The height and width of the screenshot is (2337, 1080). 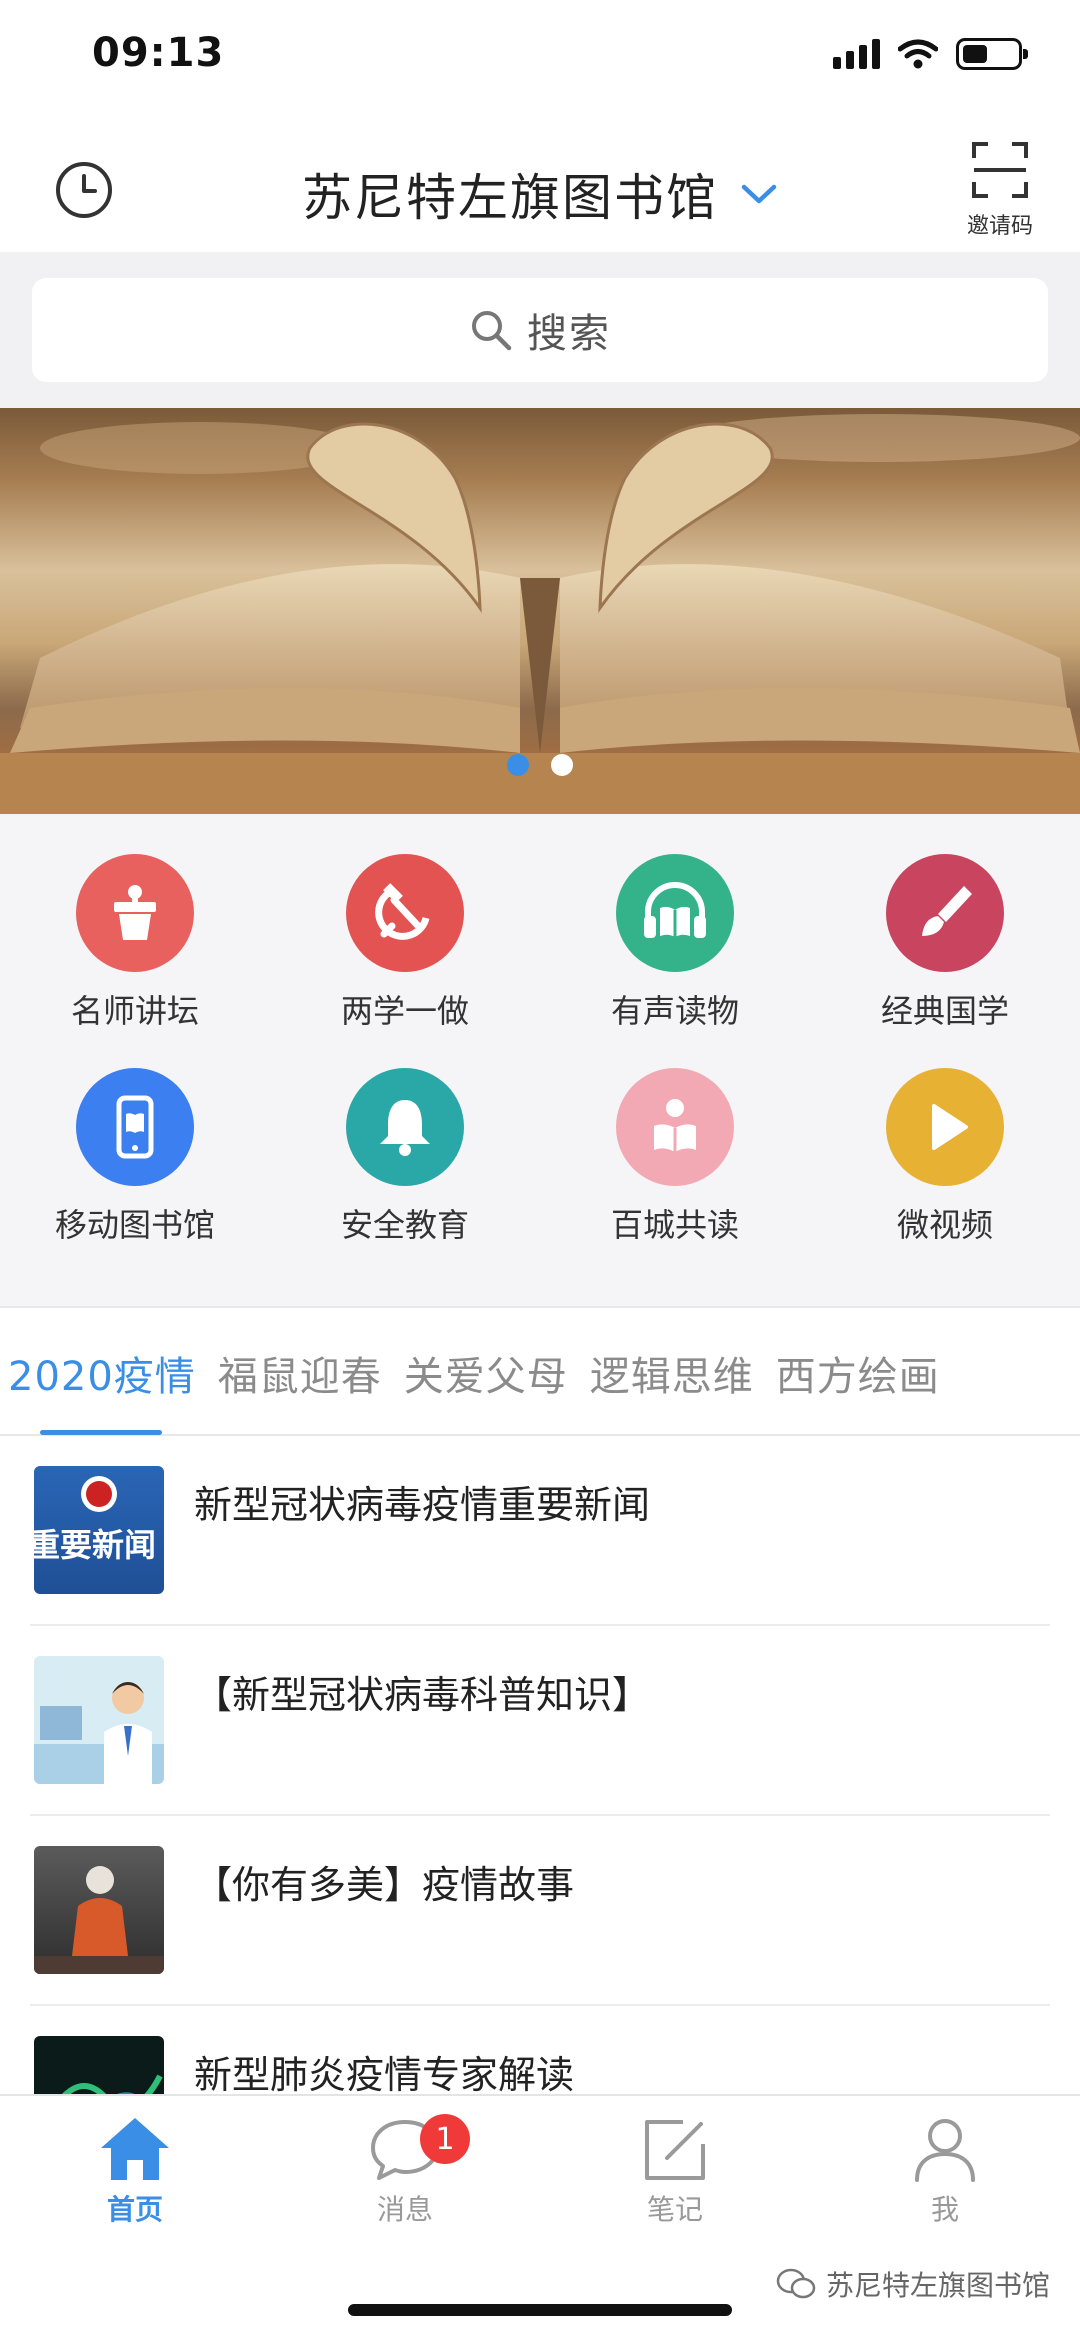 What do you see at coordinates (384, 1885) in the screenshot?
I see `article-title: 【你有多美】疫情故事` at bounding box center [384, 1885].